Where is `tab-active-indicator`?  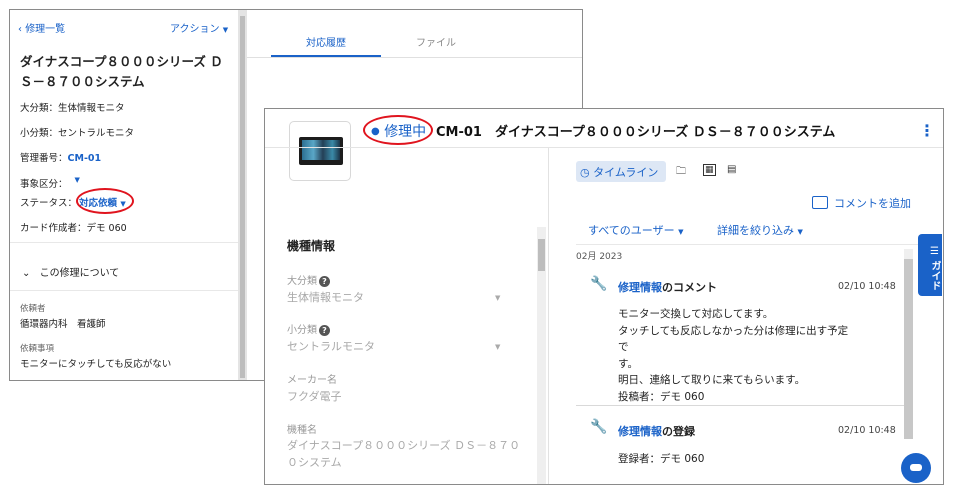
tab-active-indicator is located at coordinates (326, 56).